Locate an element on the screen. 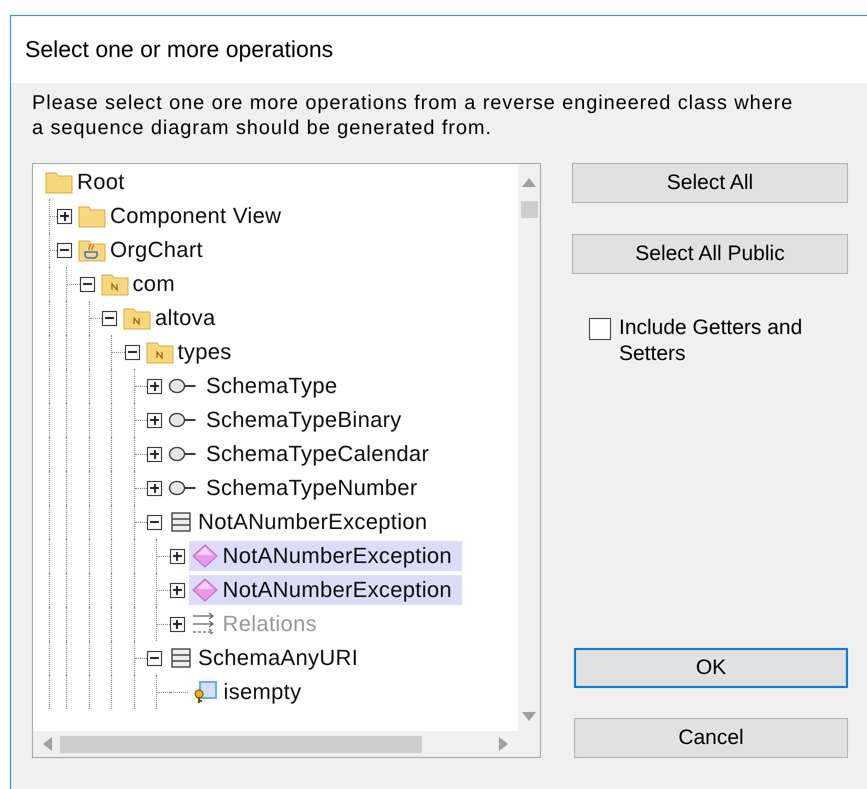  tree-item: Component View is located at coordinates (184, 216).